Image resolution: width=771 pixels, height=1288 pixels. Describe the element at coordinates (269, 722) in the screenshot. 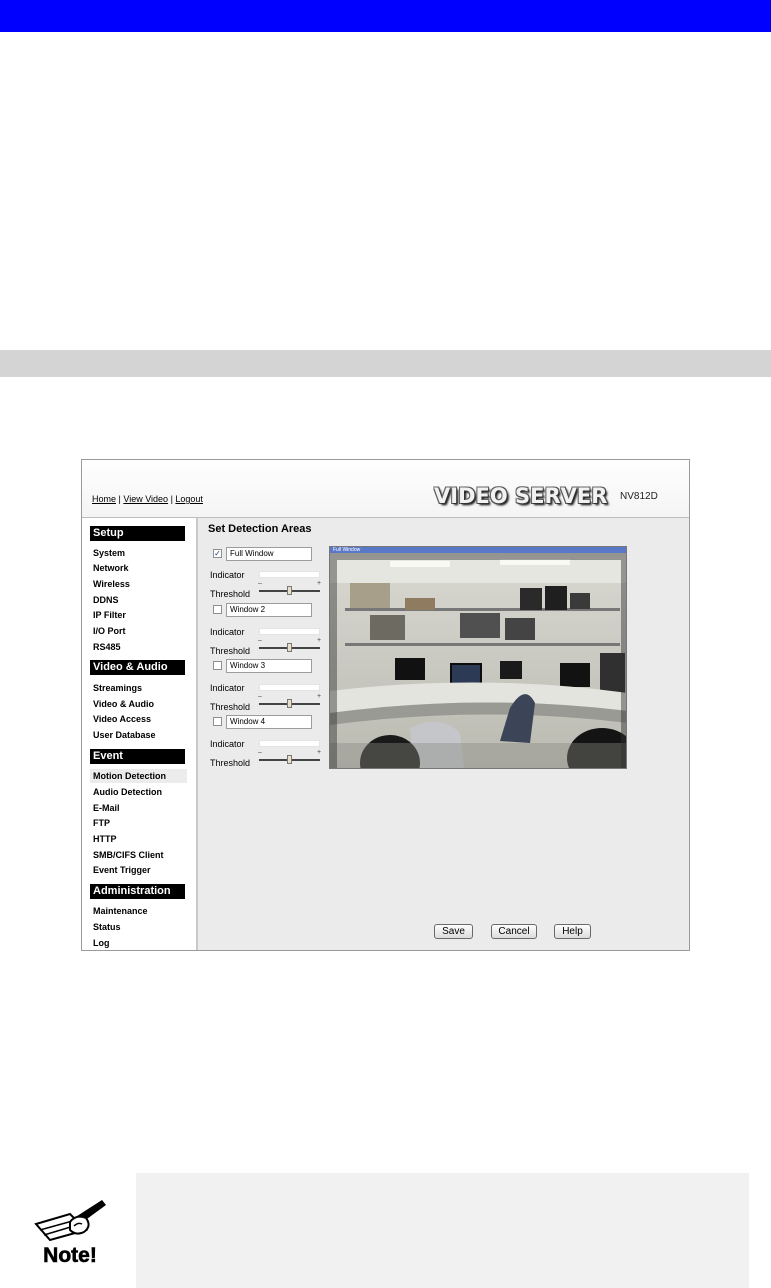

I see `window-4-name-field: Window 4` at that location.